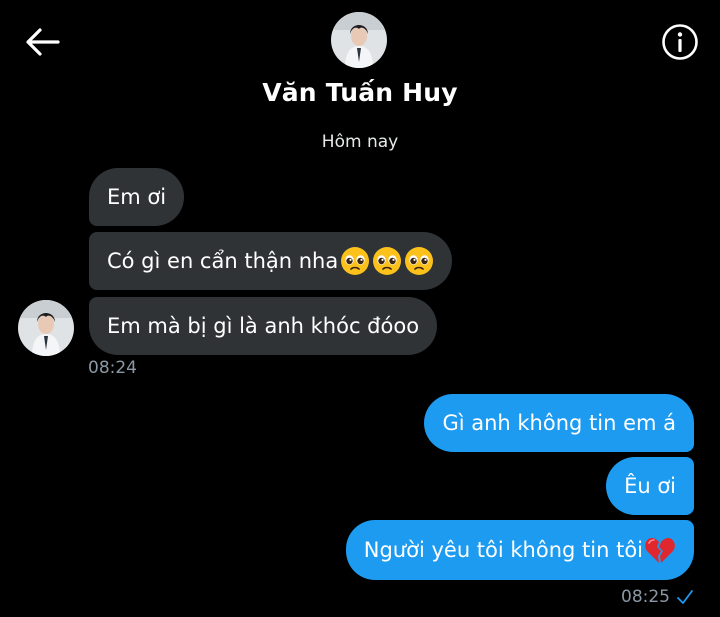  Describe the element at coordinates (685, 597) in the screenshot. I see `read-check-icon` at that location.